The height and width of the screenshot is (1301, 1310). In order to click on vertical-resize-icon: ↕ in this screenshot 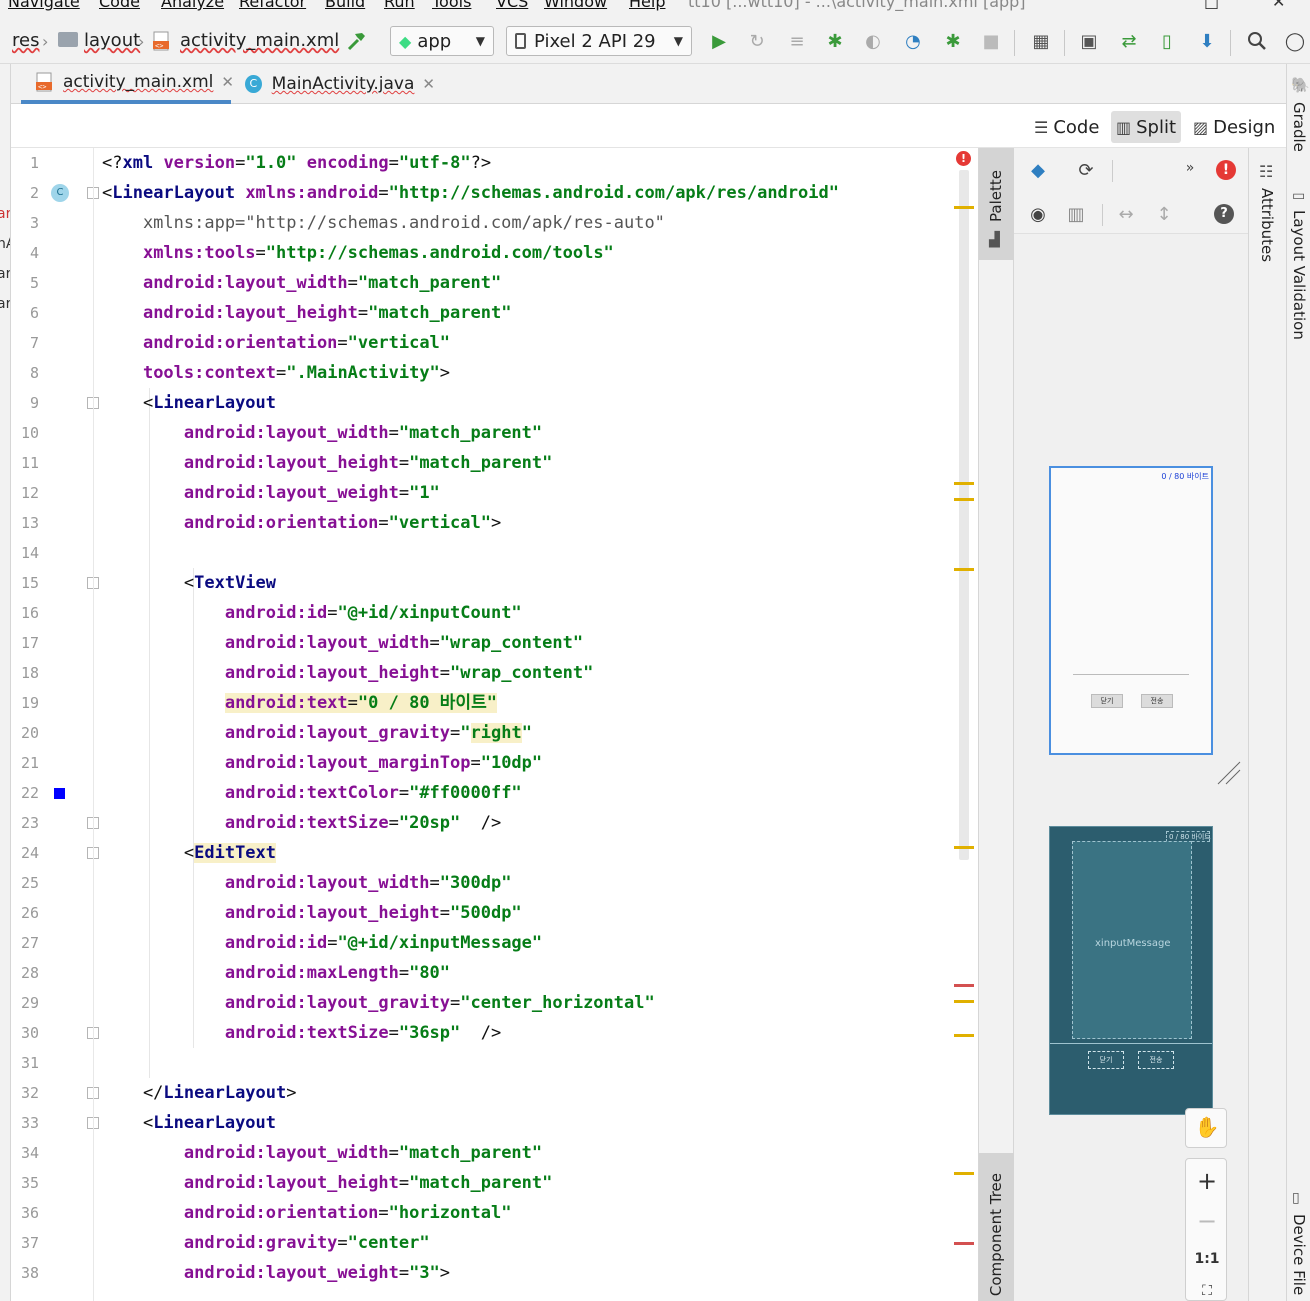, I will do `click(1164, 214)`.